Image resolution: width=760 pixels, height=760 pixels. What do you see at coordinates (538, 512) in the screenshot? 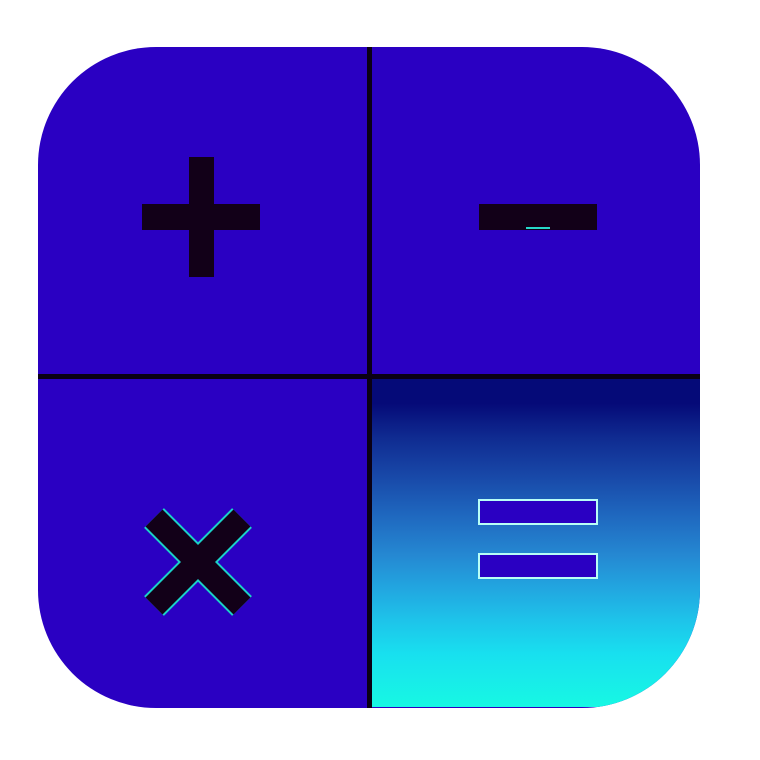
I see `equals-icon-top-bar` at bounding box center [538, 512].